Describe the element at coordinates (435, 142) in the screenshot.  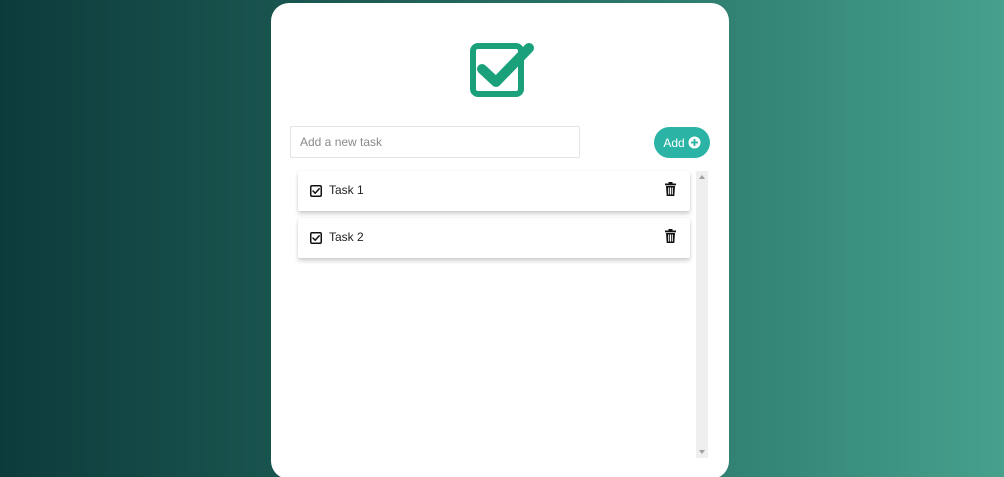
I see `new-task-input` at that location.